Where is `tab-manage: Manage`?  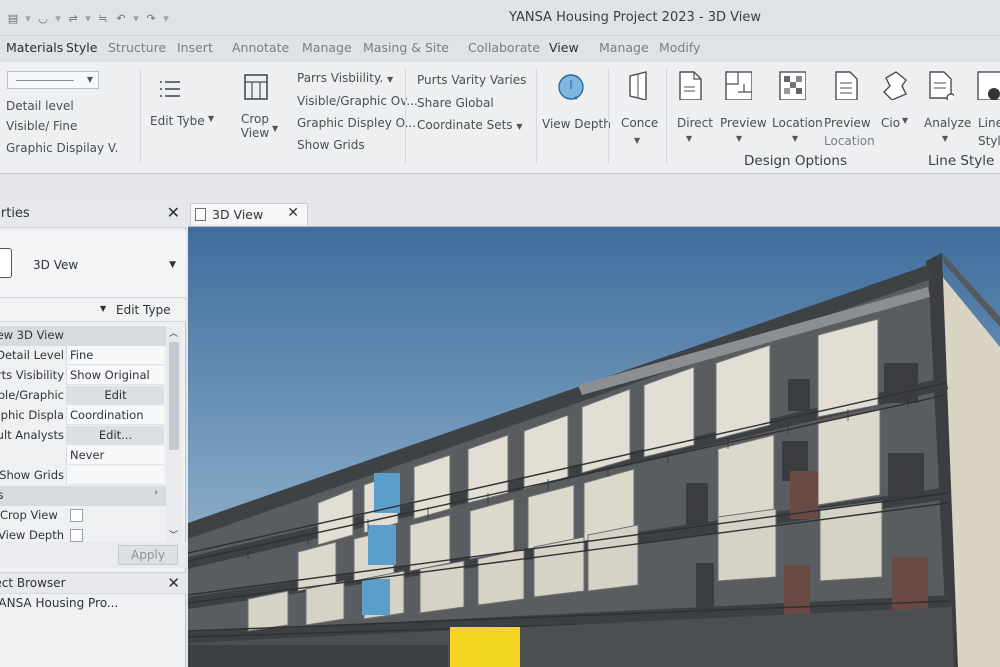 tab-manage: Manage is located at coordinates (327, 47).